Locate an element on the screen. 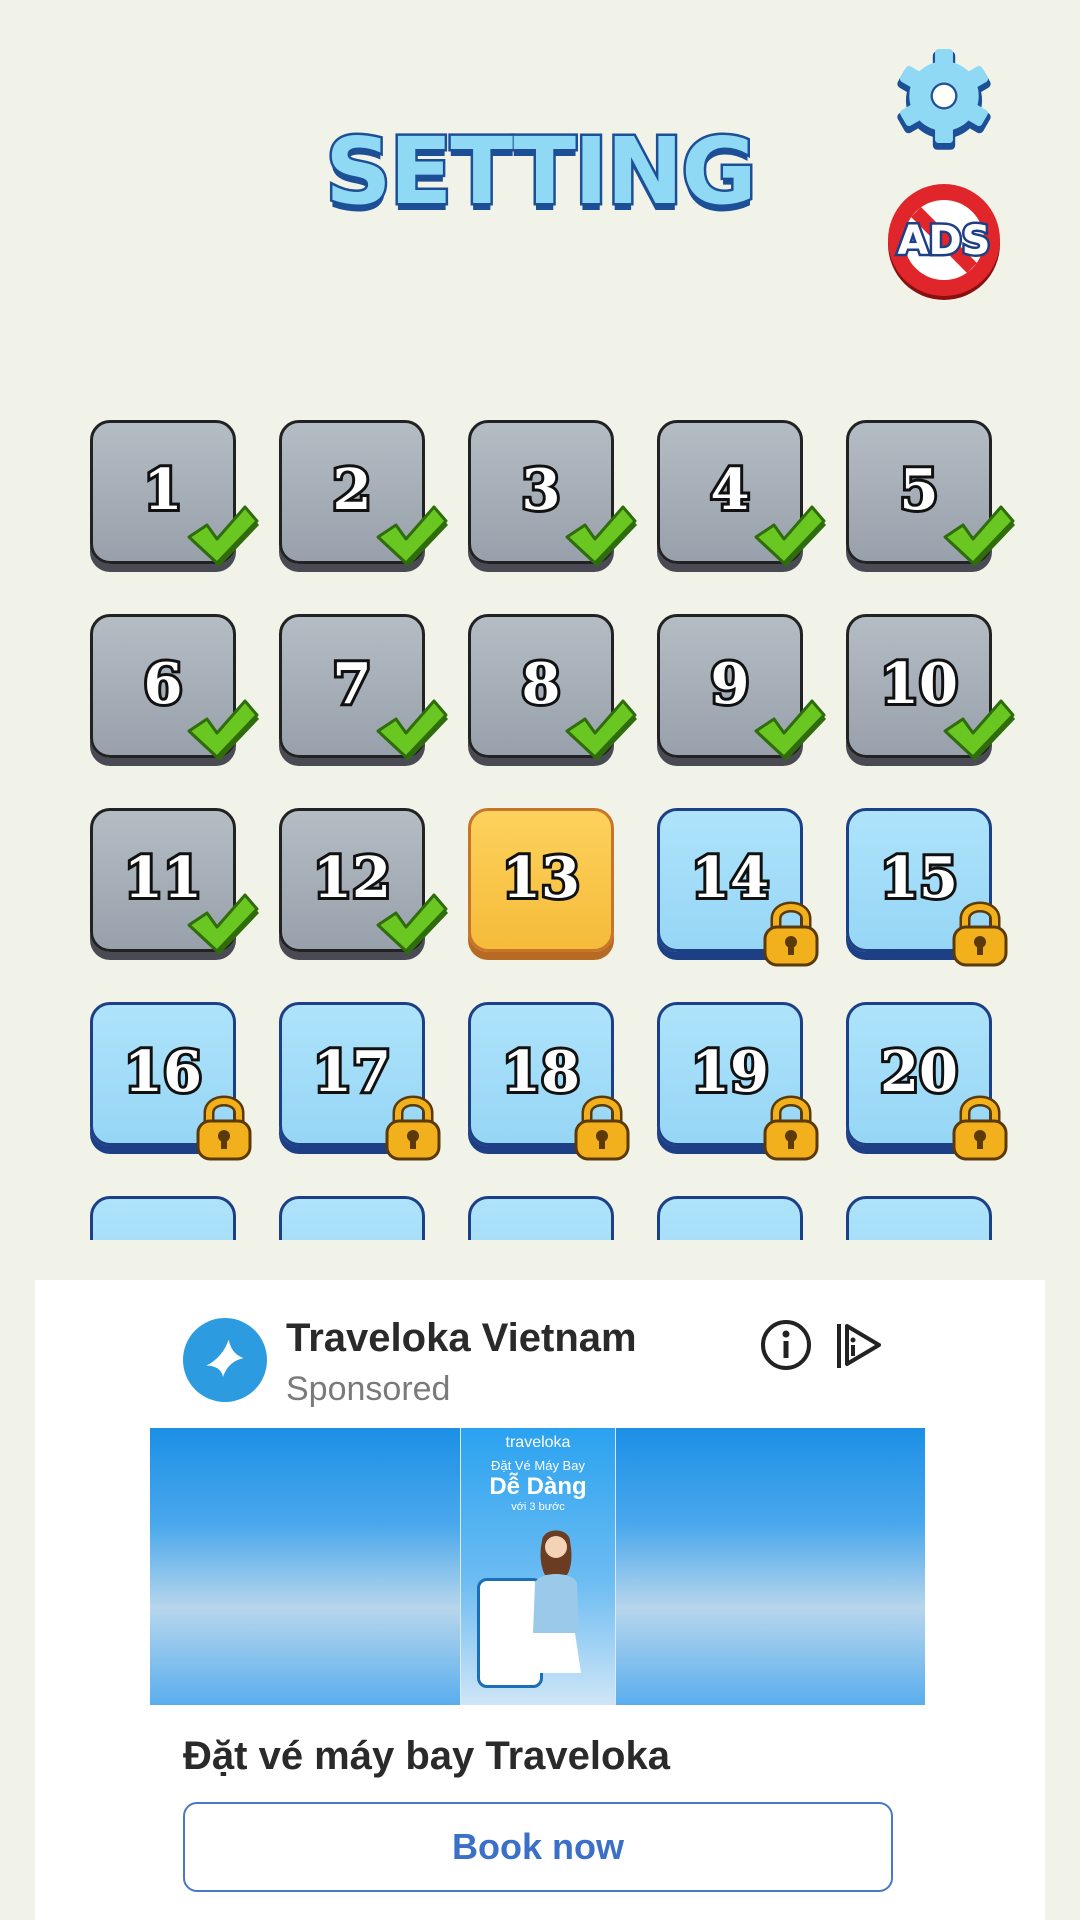 Image resolution: width=1080 pixels, height=1920 pixels. level-button: 19 is located at coordinates (738, 1081).